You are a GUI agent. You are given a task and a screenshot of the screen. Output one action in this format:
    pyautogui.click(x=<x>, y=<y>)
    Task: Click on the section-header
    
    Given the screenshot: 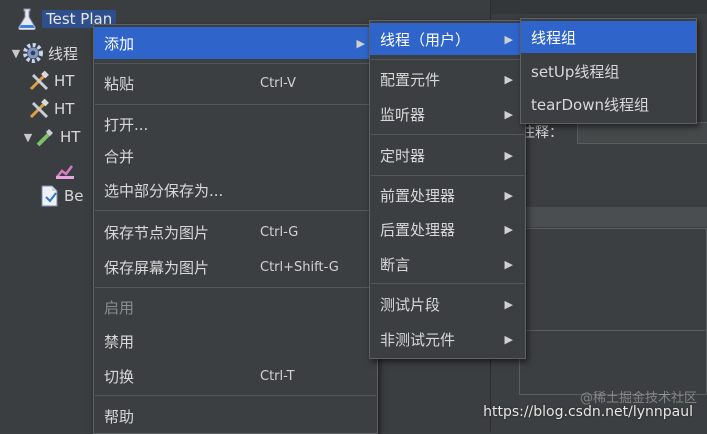 What is the action you would take?
    pyautogui.click(x=613, y=217)
    